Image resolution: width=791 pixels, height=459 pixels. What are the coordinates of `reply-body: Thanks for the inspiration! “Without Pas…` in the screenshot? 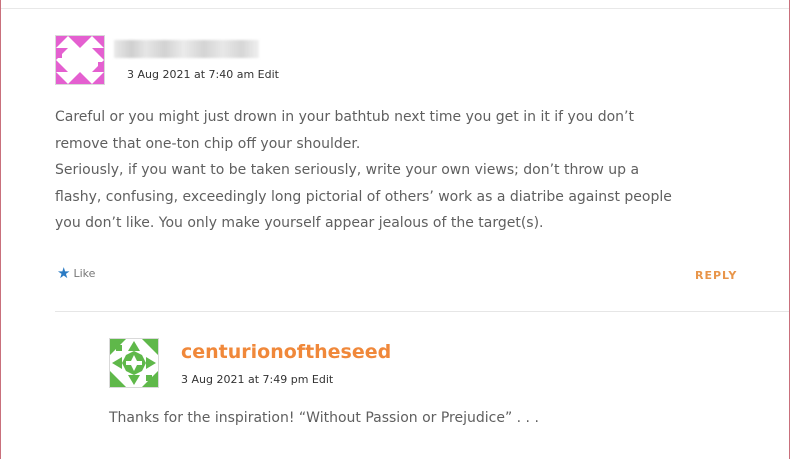 It's located at (324, 418).